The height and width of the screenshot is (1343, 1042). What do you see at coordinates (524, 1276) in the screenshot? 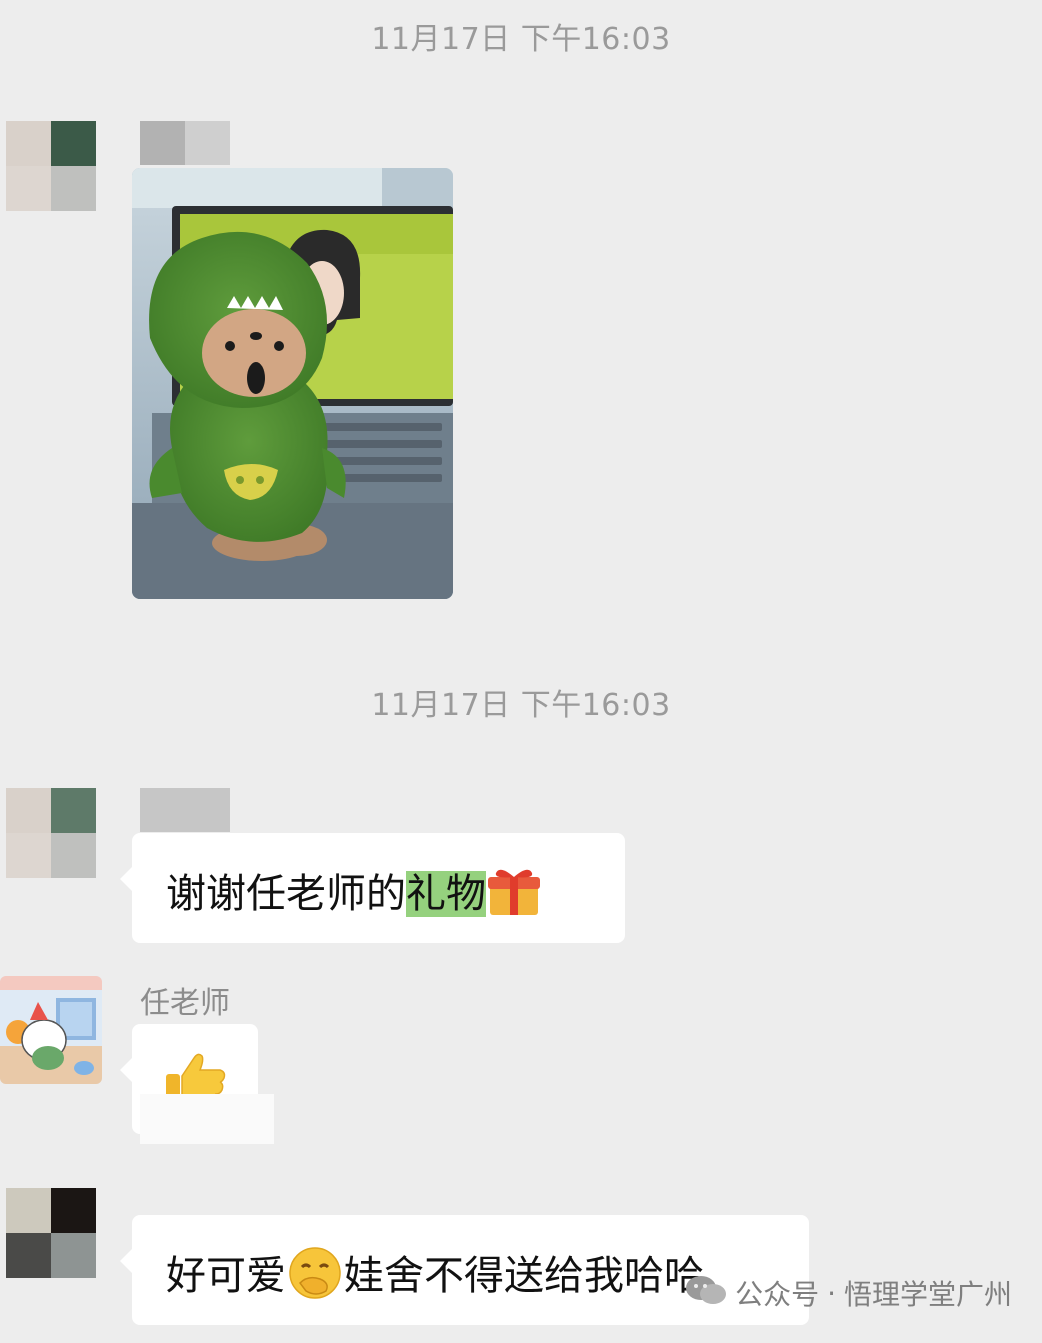
I see `message-text: 娃舍不得送给我哈哈` at bounding box center [524, 1276].